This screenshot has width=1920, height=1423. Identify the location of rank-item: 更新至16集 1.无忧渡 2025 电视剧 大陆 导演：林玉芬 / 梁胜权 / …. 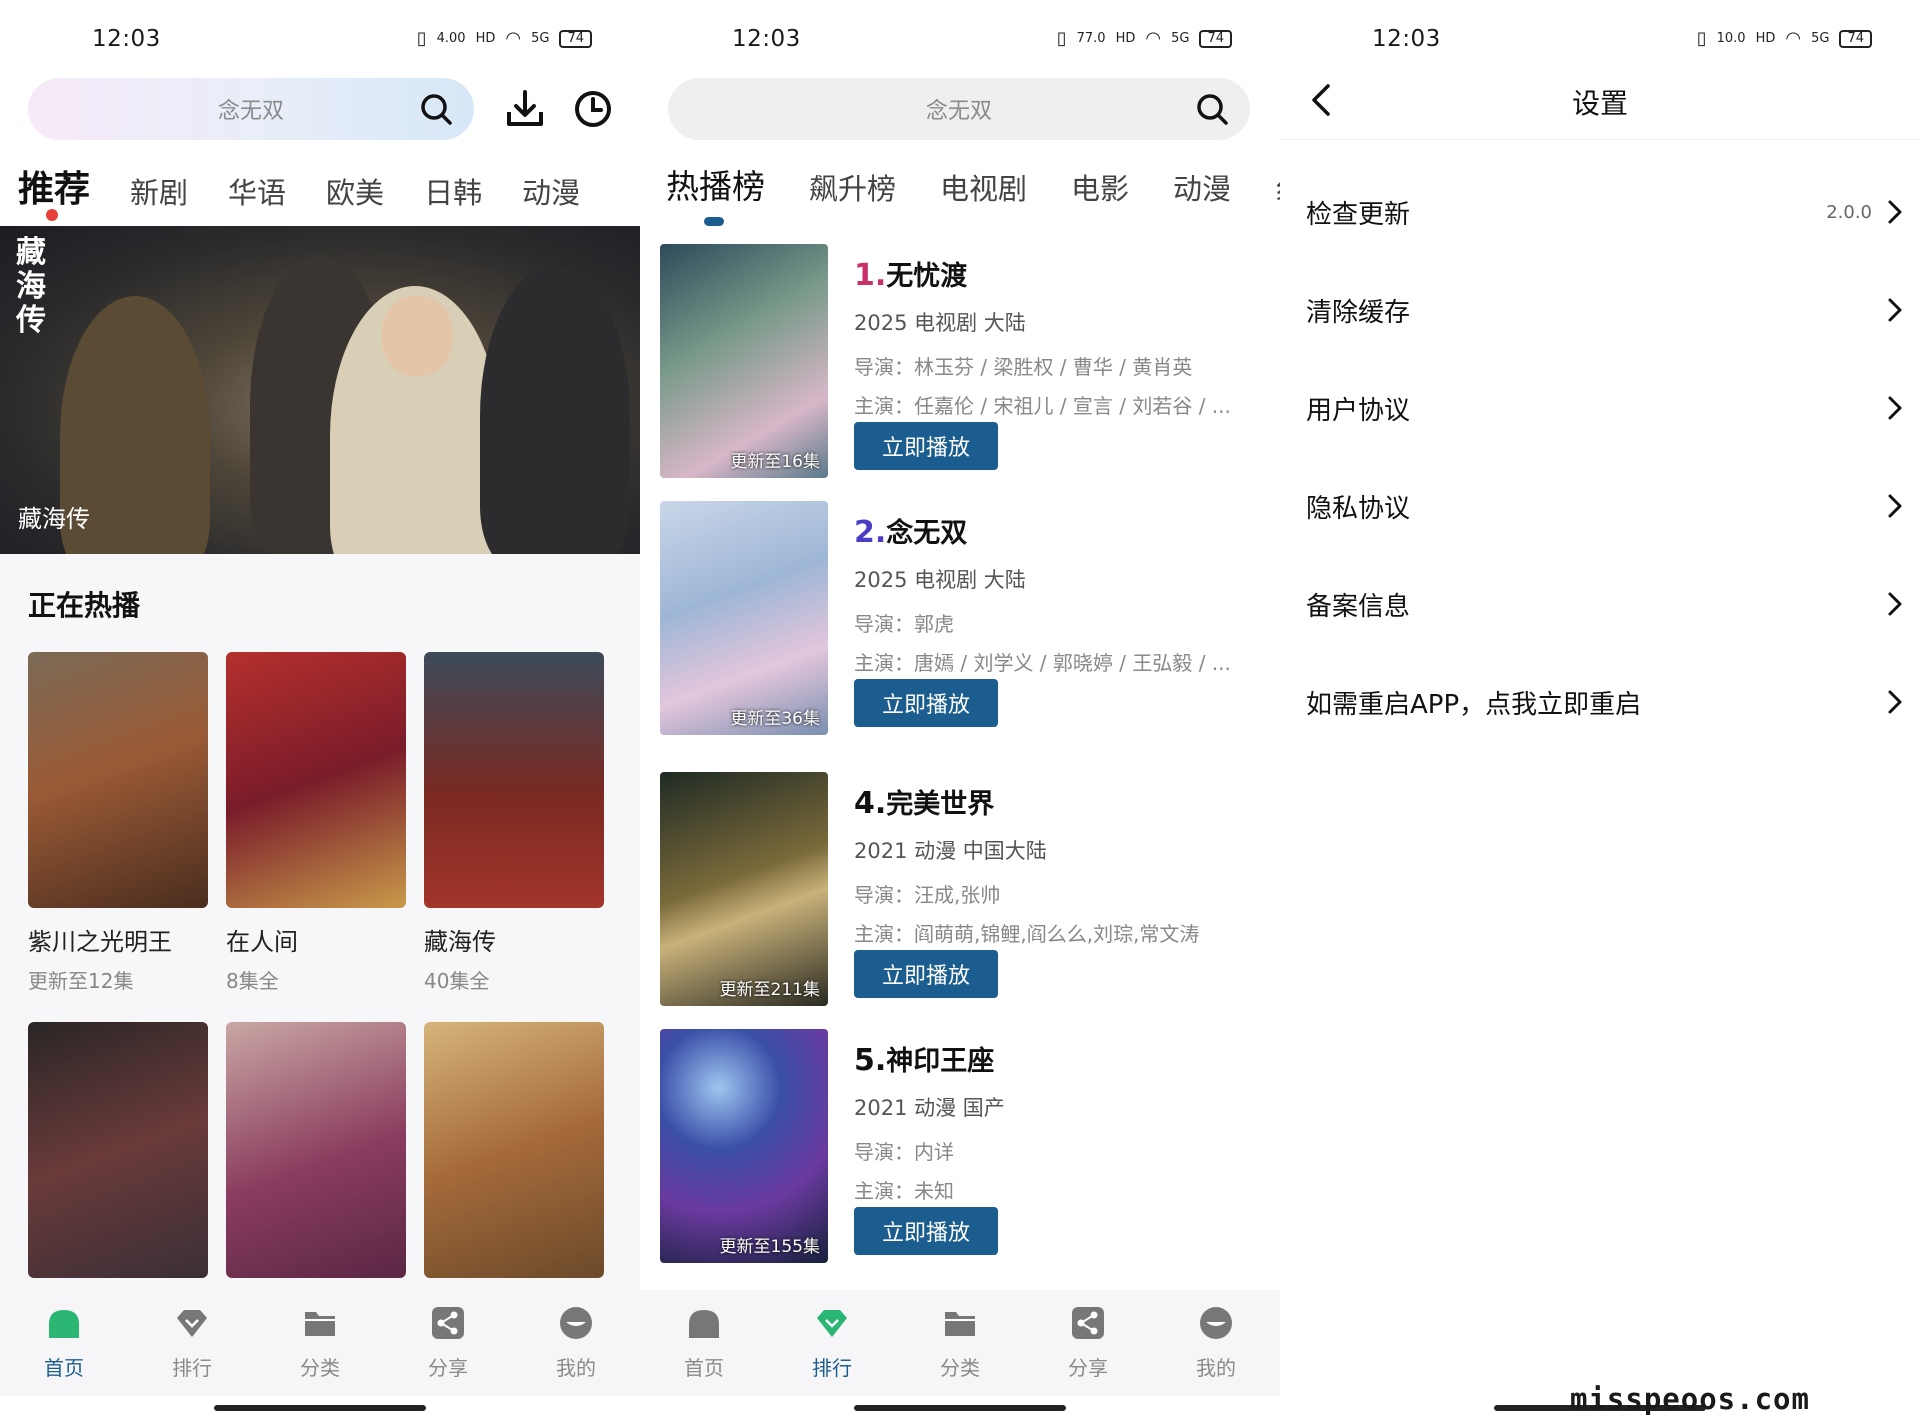
(960, 361).